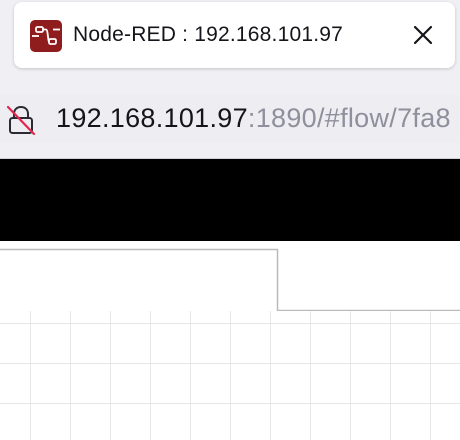 The width and height of the screenshot is (460, 440). I want to click on close-icon, so click(423, 35).